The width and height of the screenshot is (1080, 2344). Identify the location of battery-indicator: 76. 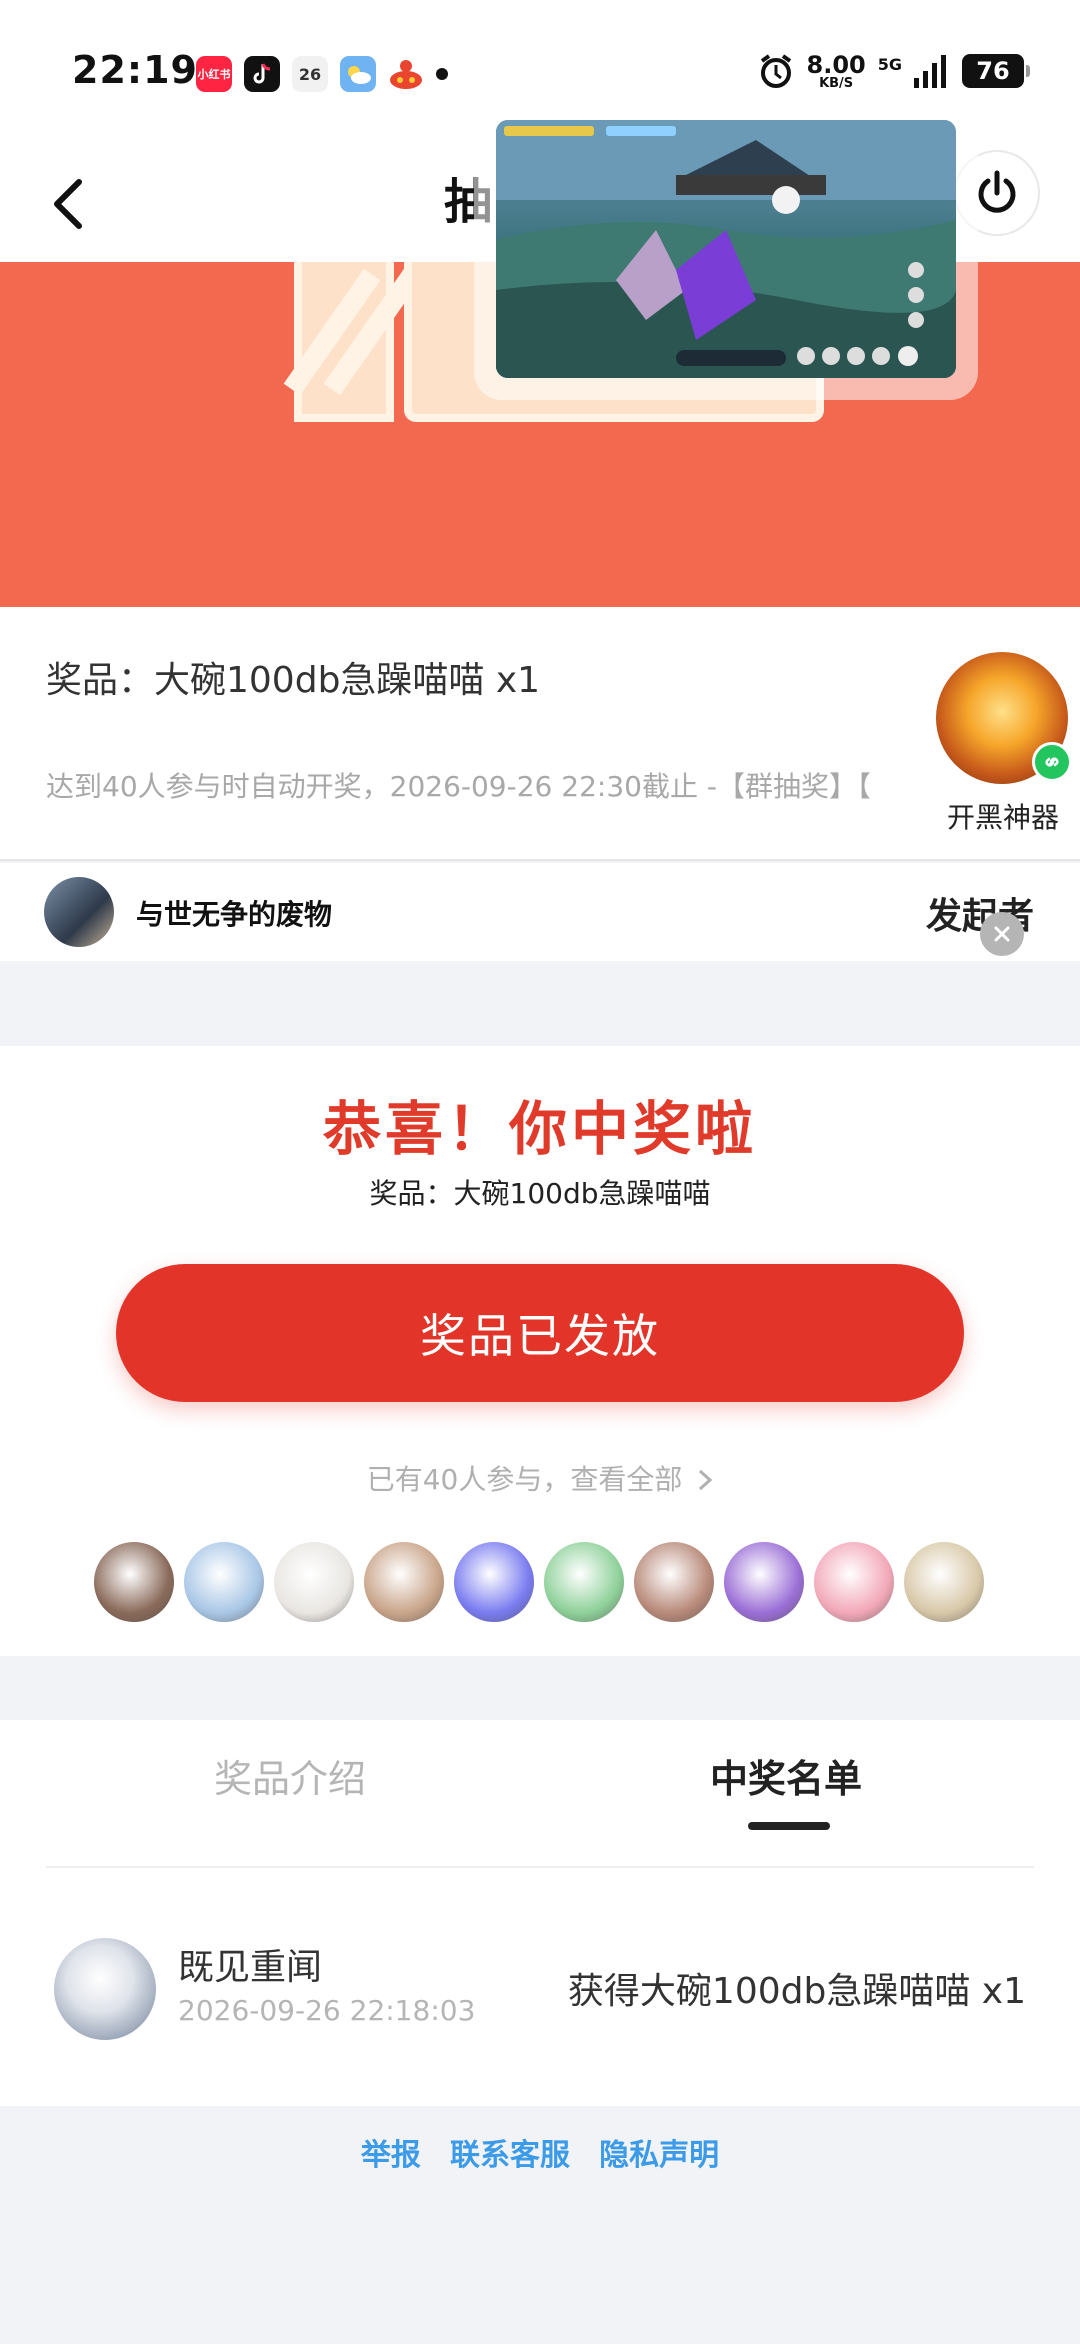
(996, 71).